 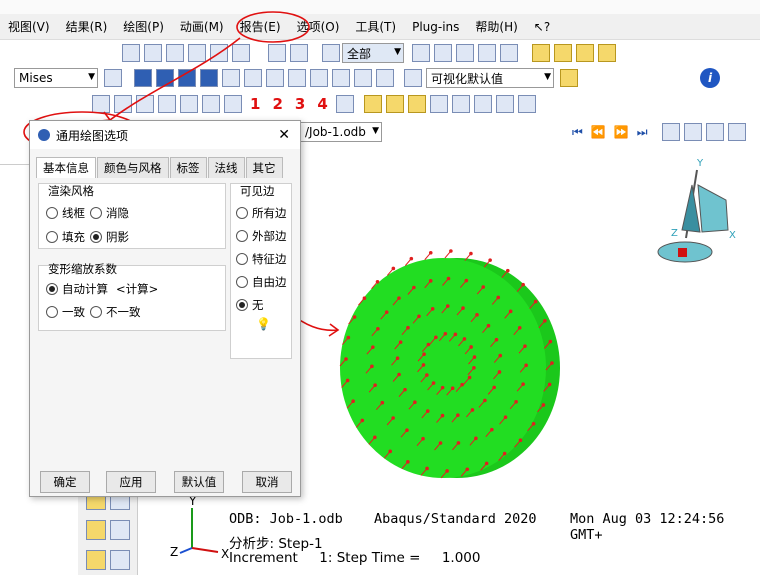 I want to click on close-icon: ✕, so click(x=284, y=135).